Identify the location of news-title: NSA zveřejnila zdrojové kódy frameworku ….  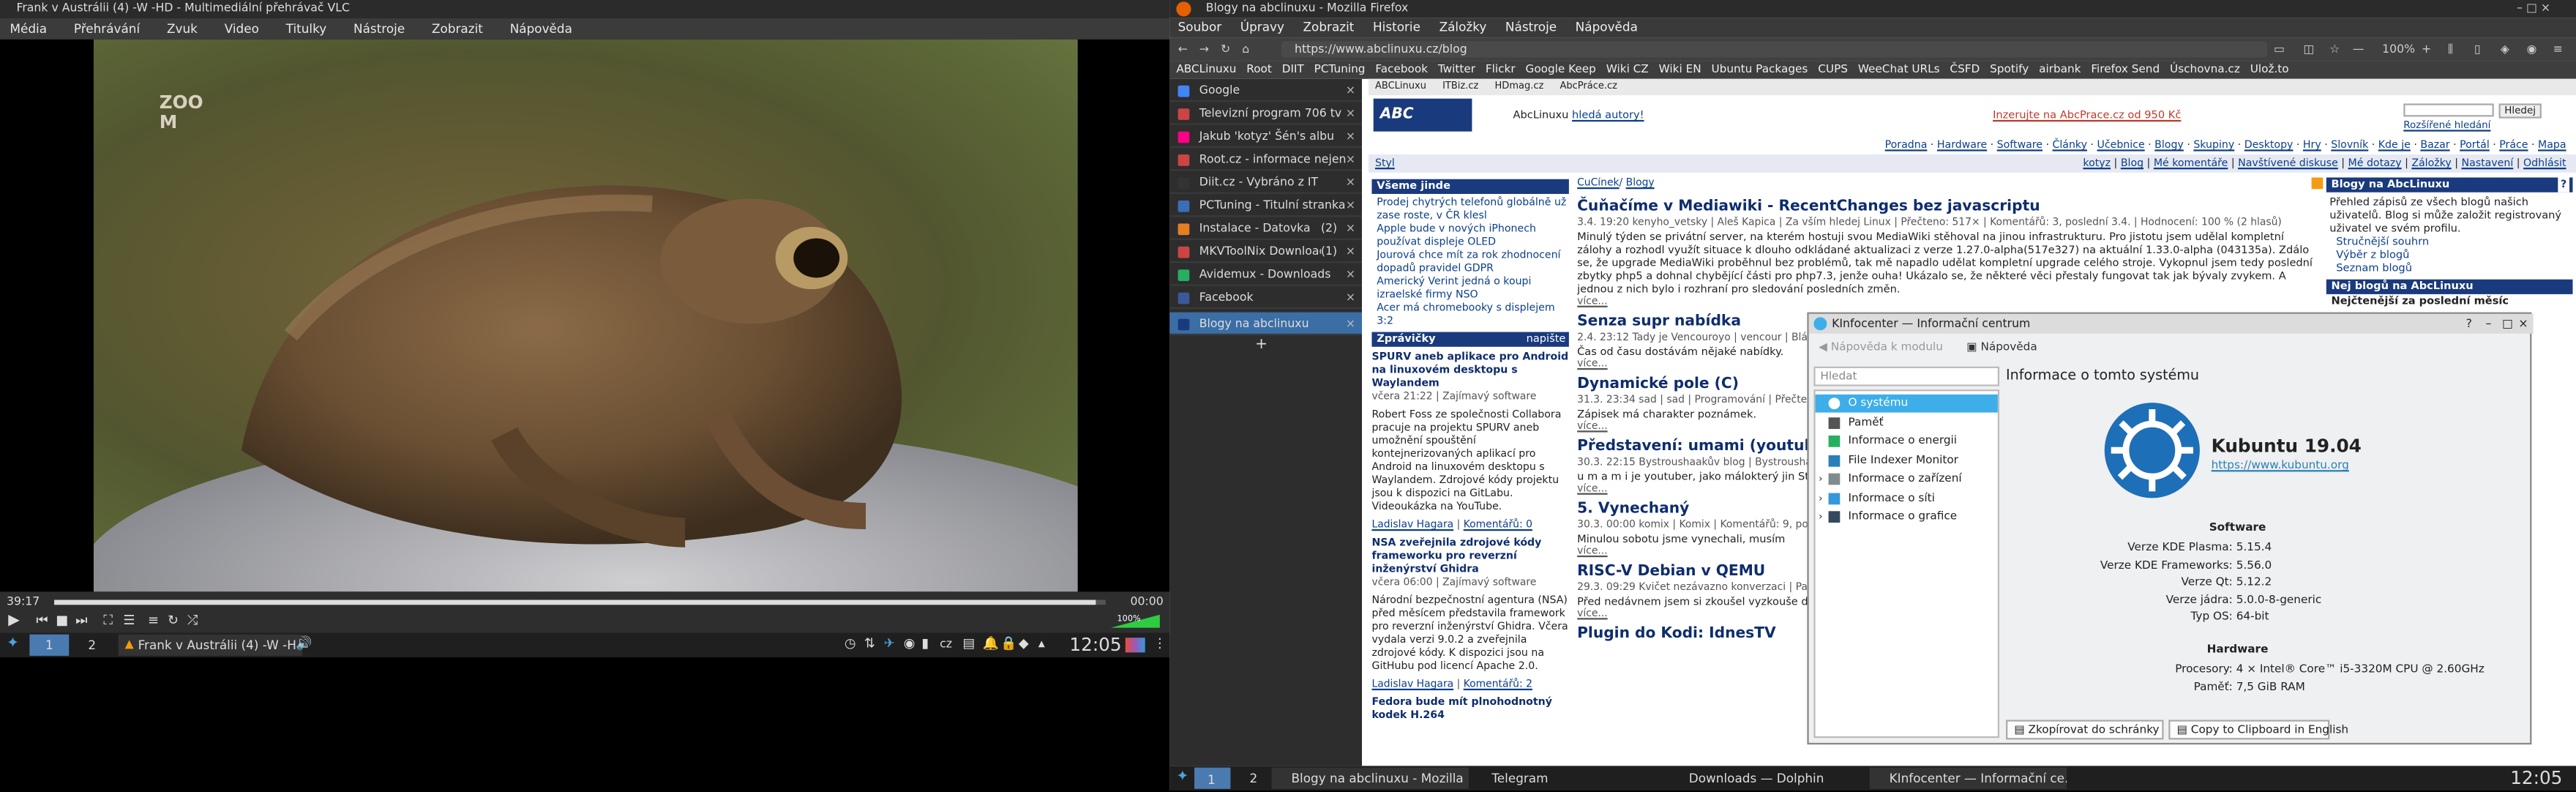
(1469, 557).